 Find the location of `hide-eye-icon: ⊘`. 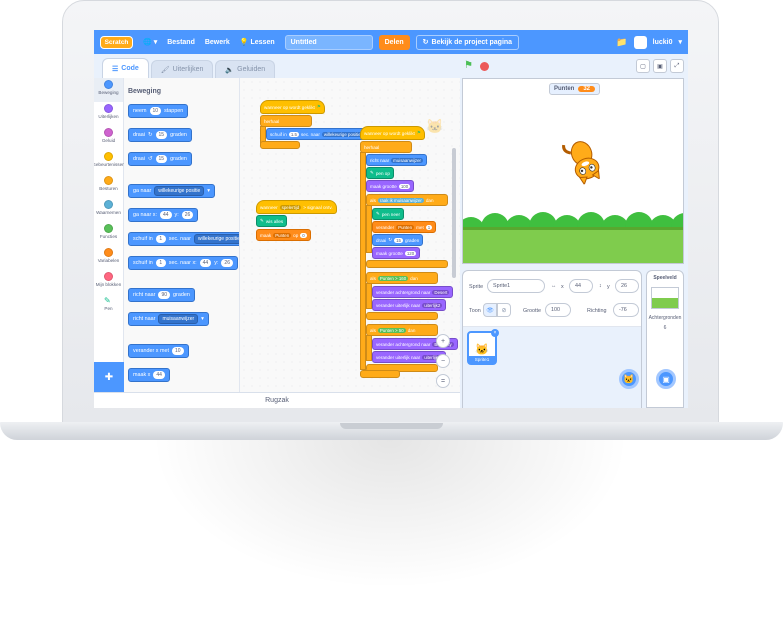

hide-eye-icon: ⊘ is located at coordinates (504, 310).